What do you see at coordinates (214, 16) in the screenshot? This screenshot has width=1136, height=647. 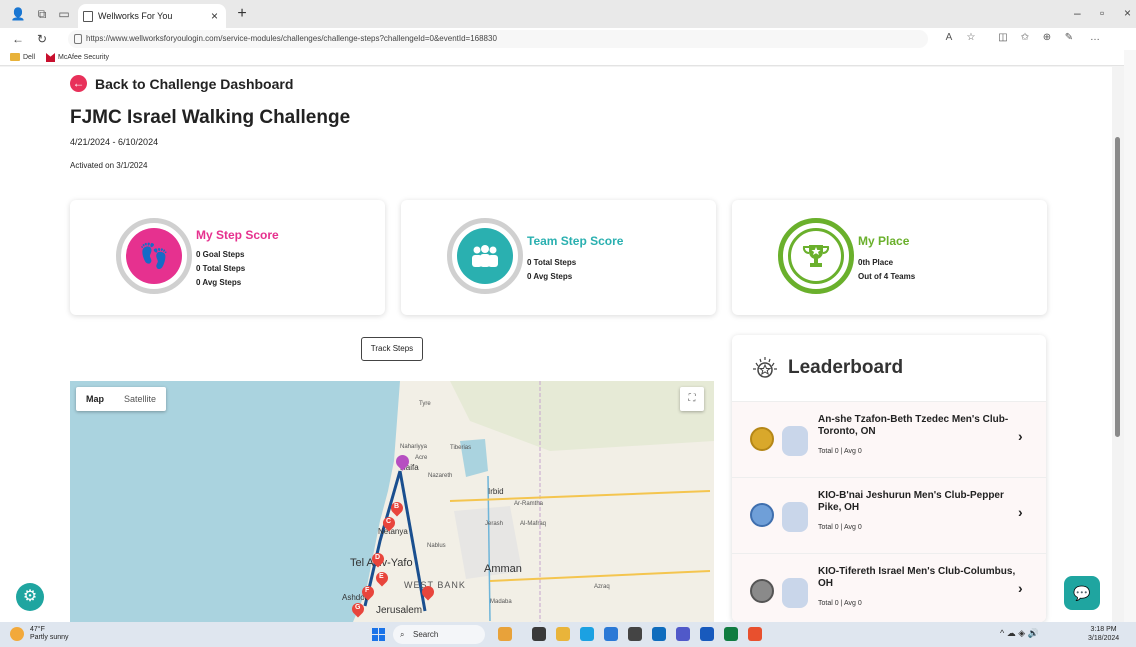 I see `close-tab-icon: ×` at bounding box center [214, 16].